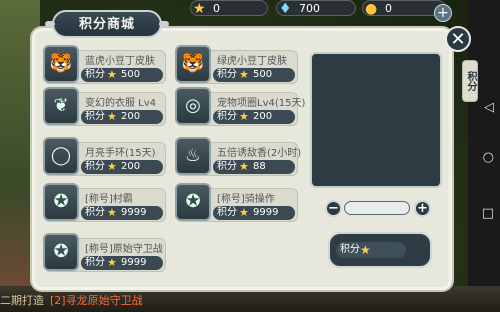 The height and width of the screenshot is (312, 500). I want to click on shop-item-card: ✪ [称号]原始守卫战 积分 ★ 9999, so click(104, 252).